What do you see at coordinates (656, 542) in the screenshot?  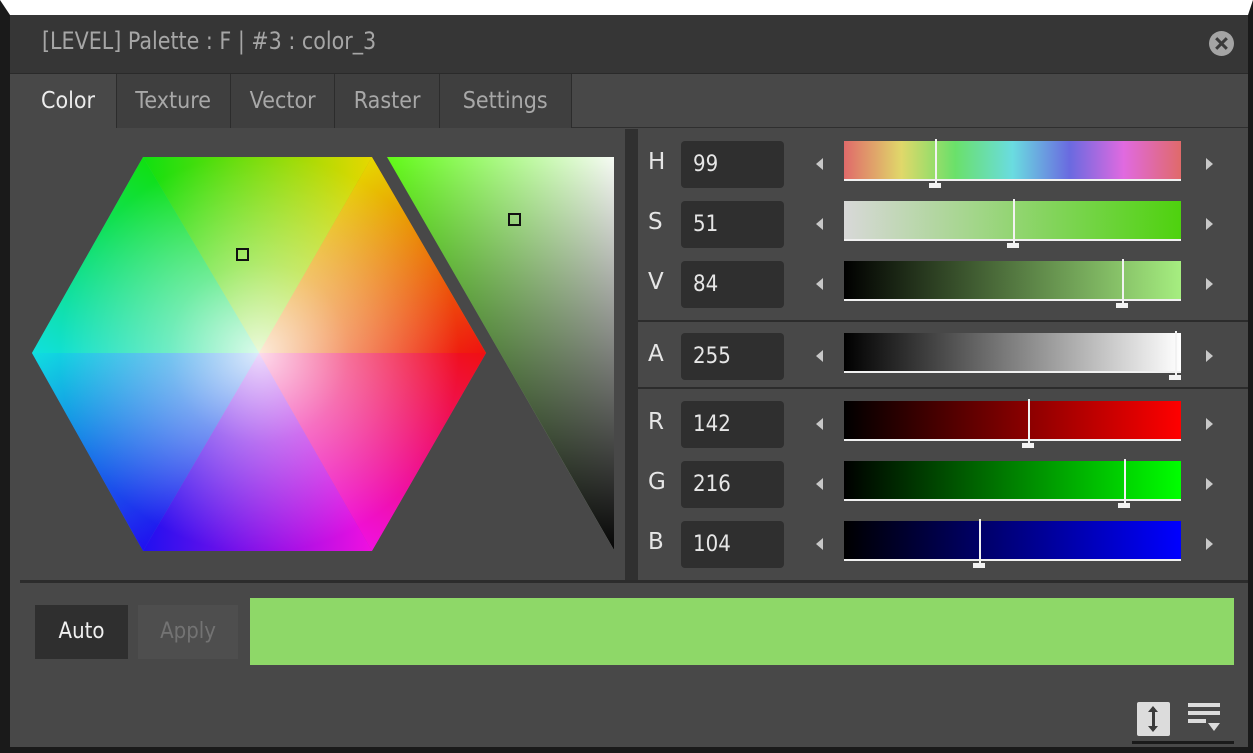 I see `channel-label: B` at bounding box center [656, 542].